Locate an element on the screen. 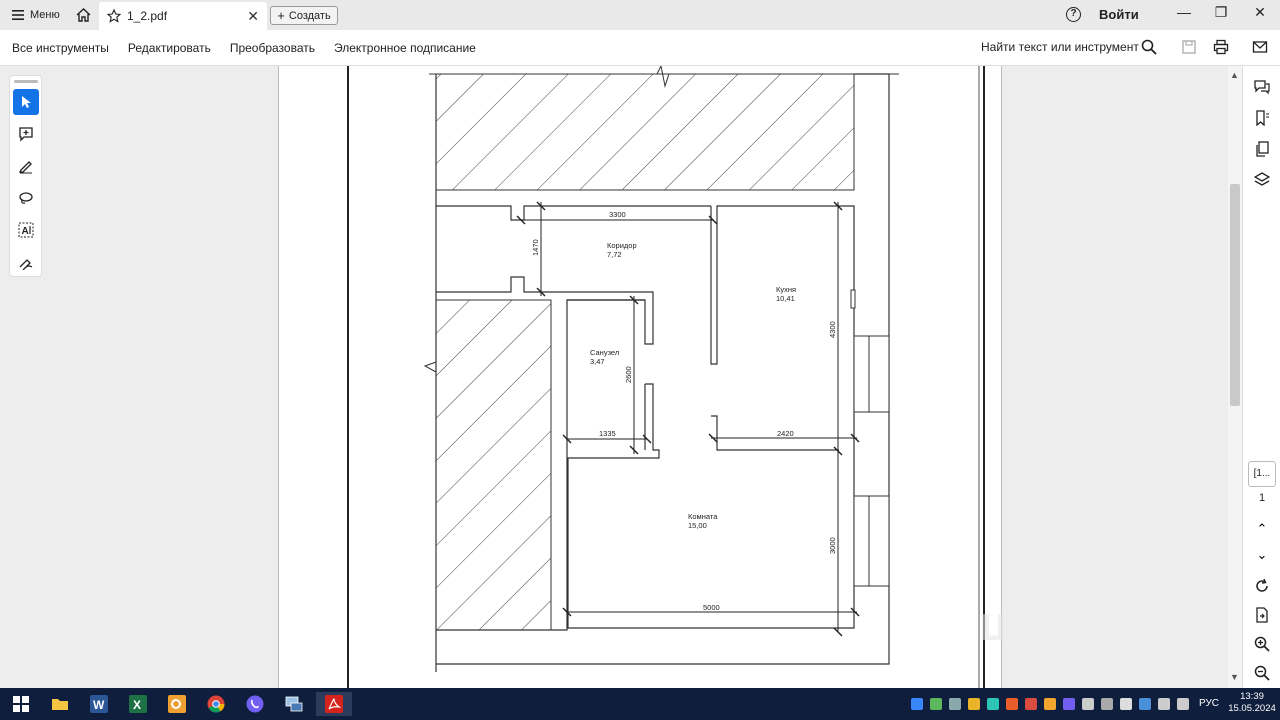 The image size is (1280, 720). tray-app5-icon is located at coordinates (1088, 704).